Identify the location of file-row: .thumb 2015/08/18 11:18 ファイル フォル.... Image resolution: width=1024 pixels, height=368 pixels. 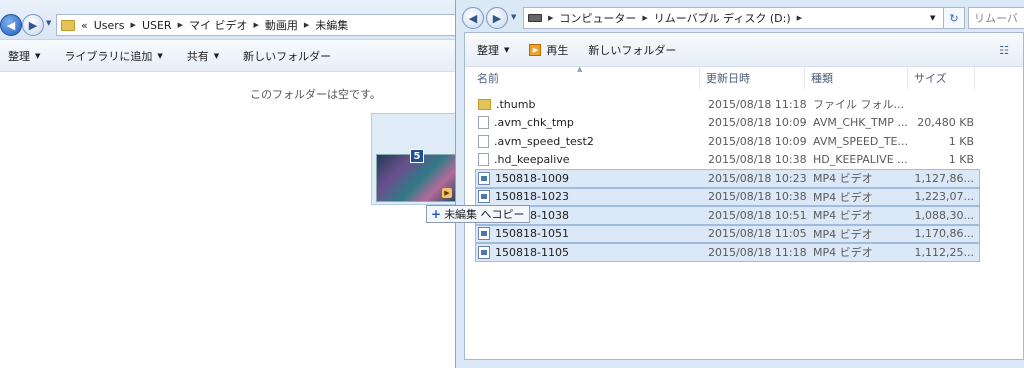
(727, 104).